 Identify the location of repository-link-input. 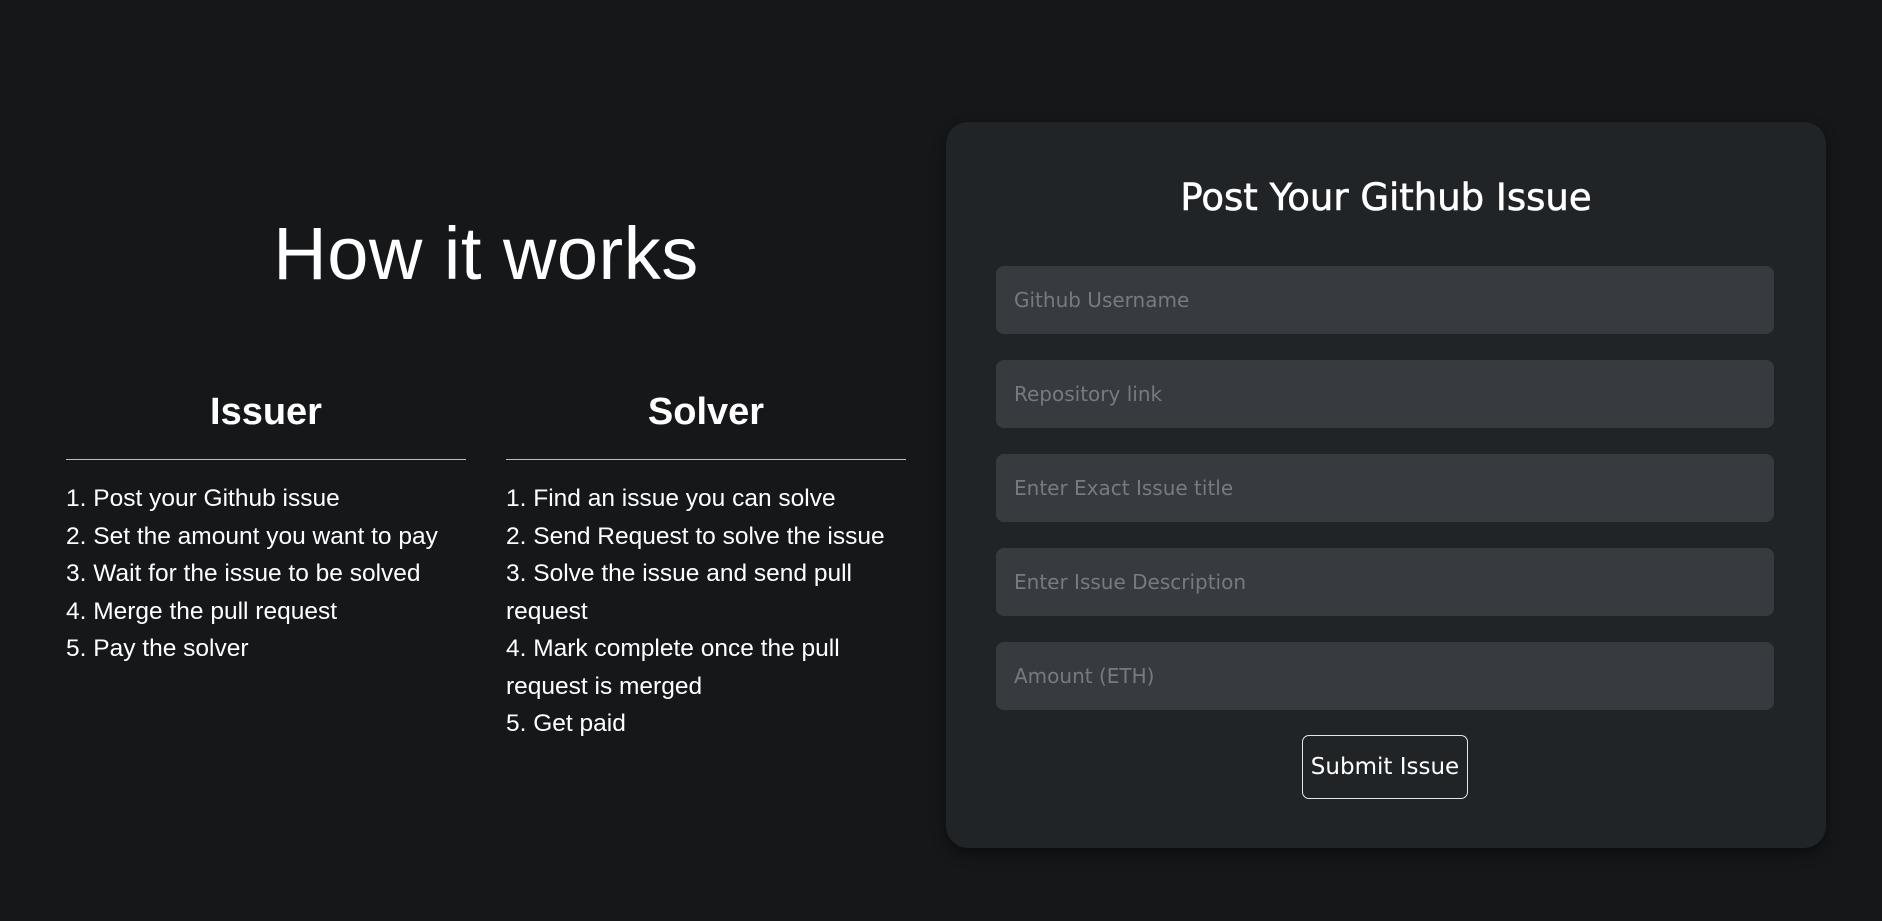
(1385, 394).